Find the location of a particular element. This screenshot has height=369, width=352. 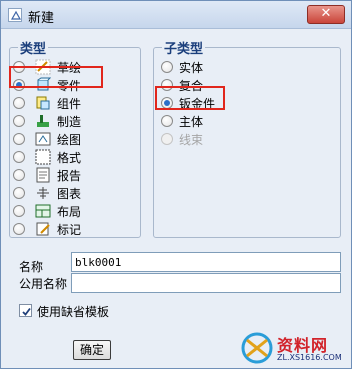

drawing-icon is located at coordinates (43, 139).